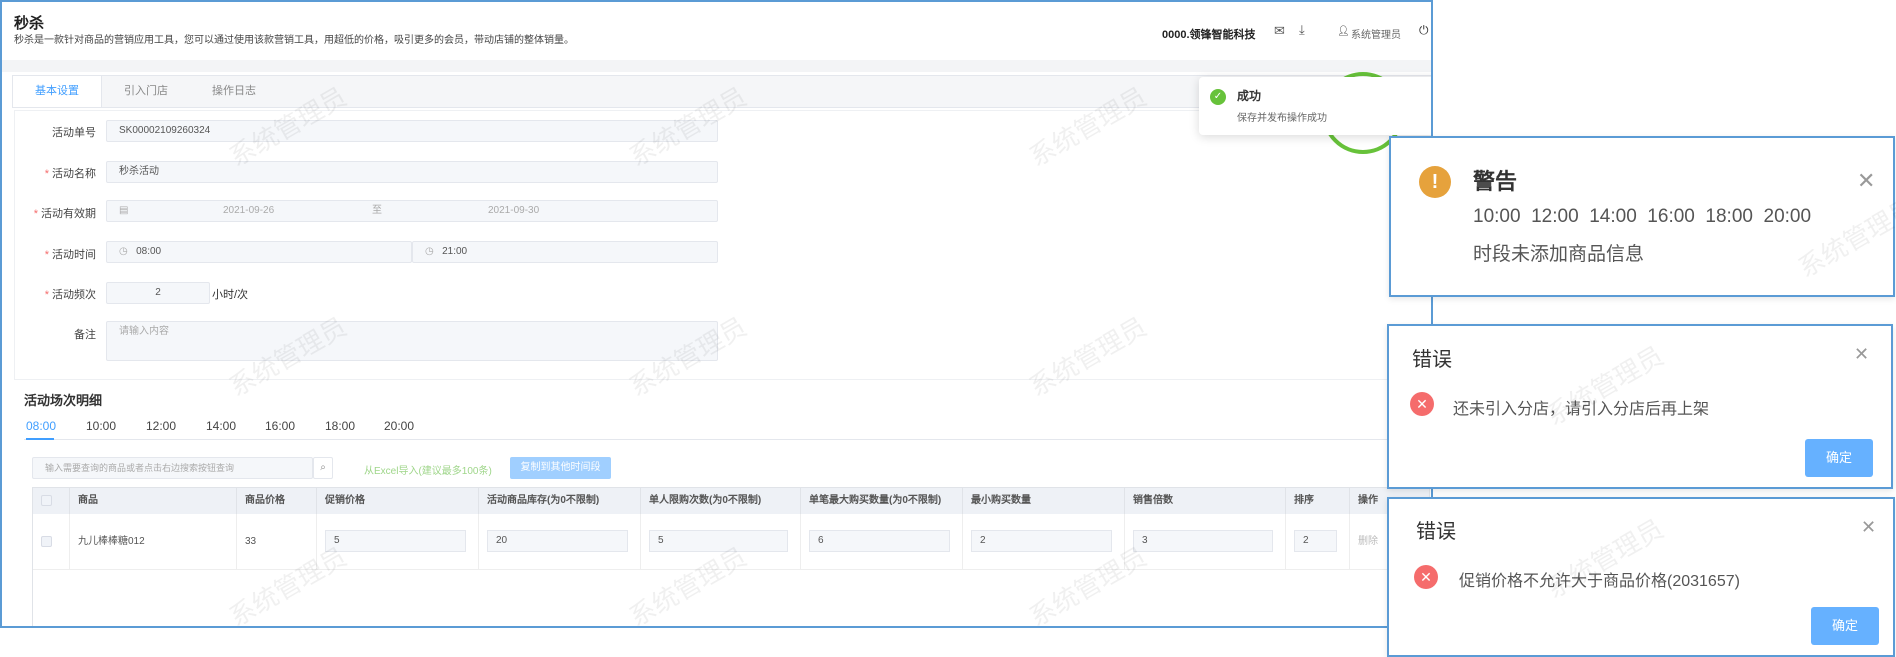  I want to click on sort-input: 2, so click(1315, 541).